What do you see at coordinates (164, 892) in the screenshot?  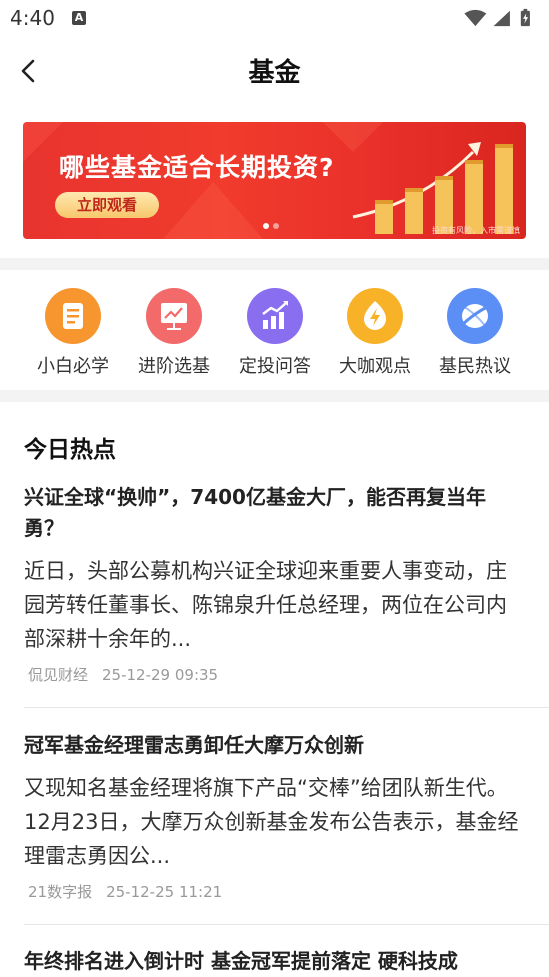 I see `news-time: 25-12-25 11:21` at bounding box center [164, 892].